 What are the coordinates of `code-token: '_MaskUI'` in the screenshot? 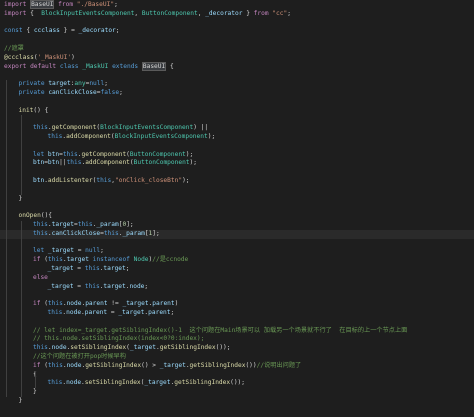 It's located at (54, 57).